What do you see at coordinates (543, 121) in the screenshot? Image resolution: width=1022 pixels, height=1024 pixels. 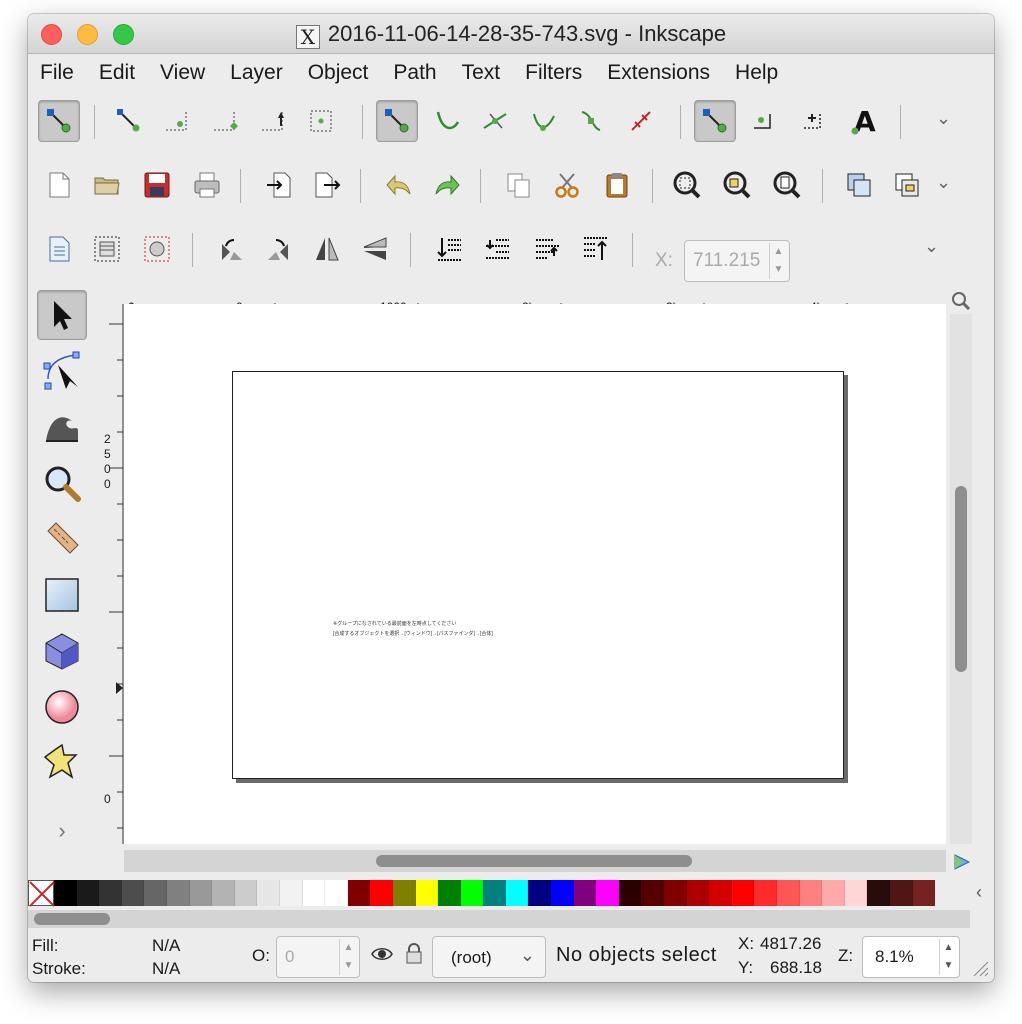 I see `snap-cusp-nodes-button` at bounding box center [543, 121].